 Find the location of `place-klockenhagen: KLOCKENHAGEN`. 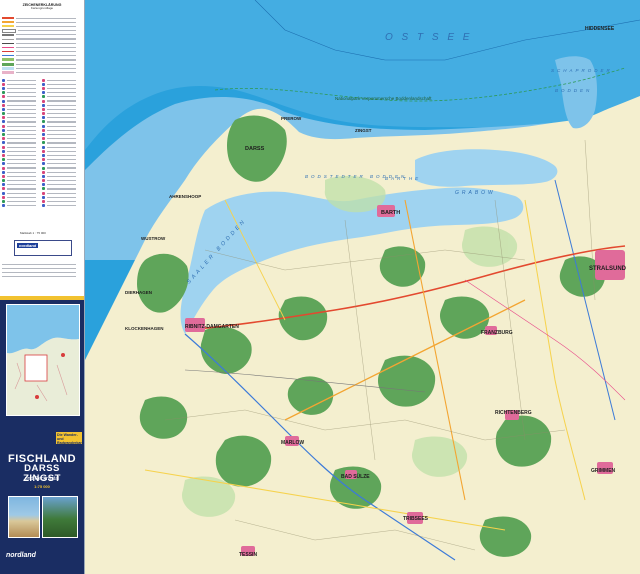

place-klockenhagen: KLOCKENHAGEN is located at coordinates (144, 328).